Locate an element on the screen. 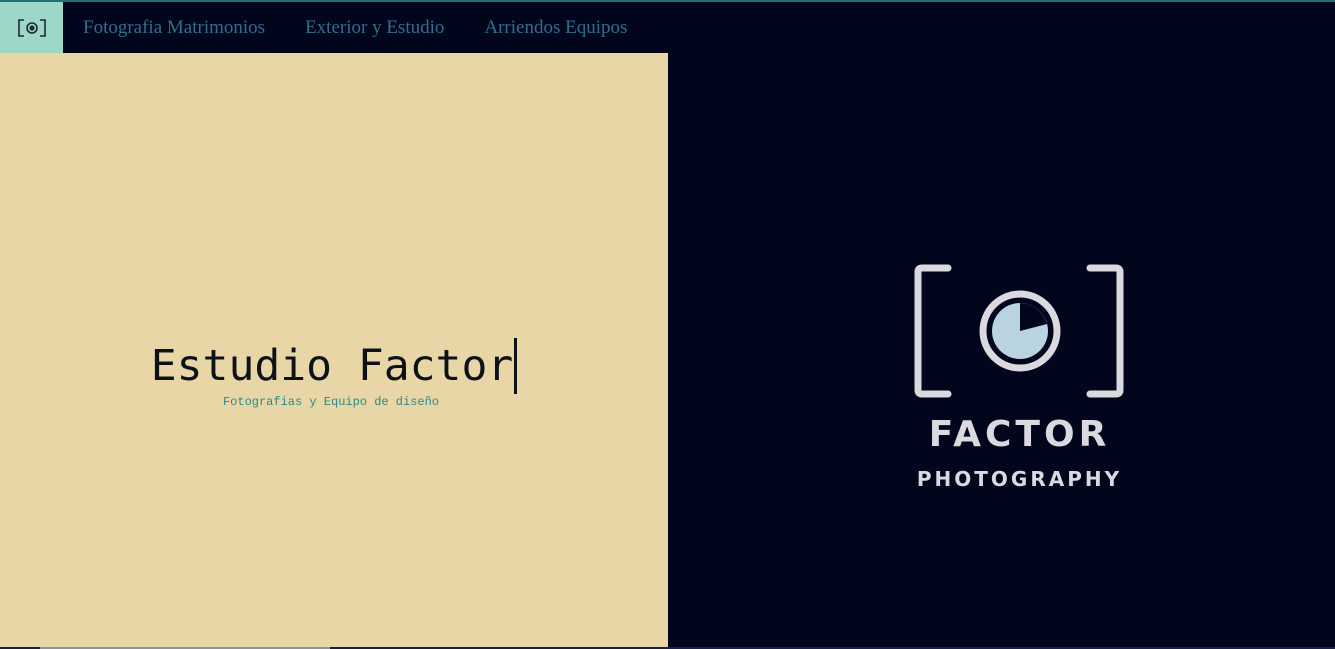 This screenshot has height=649, width=1335. nav-link-arriendos-equipos: Arriendos Equipos is located at coordinates (555, 28).